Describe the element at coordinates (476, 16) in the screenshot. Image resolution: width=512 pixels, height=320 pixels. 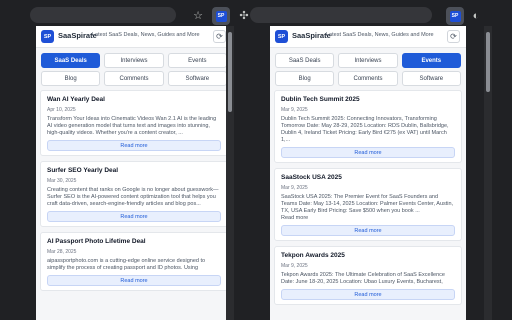
I see `chrome-menu-icon: ◐` at that location.